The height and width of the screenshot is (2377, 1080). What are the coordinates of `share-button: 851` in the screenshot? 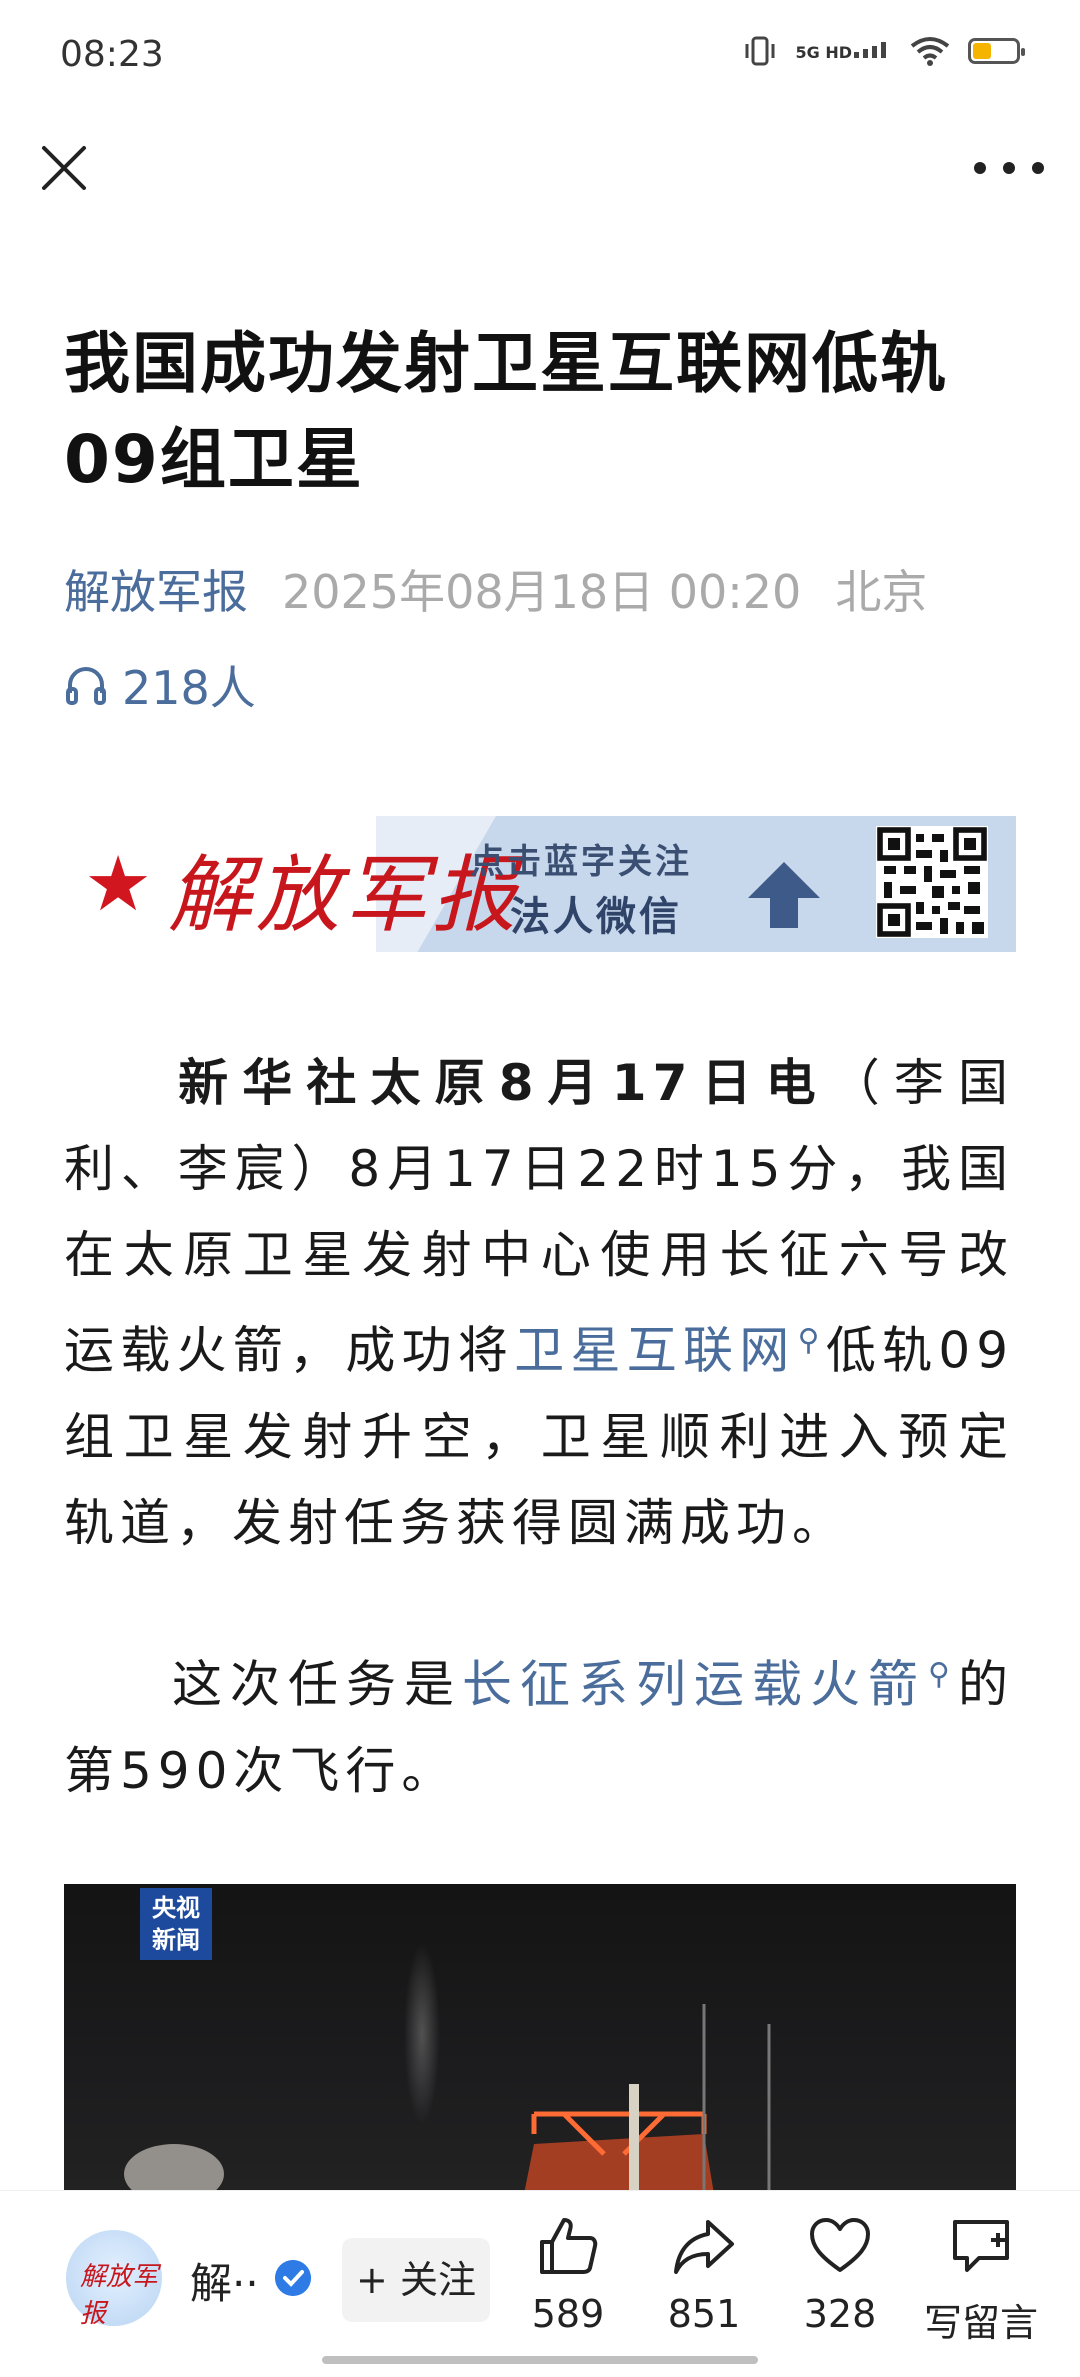 It's located at (704, 2275).